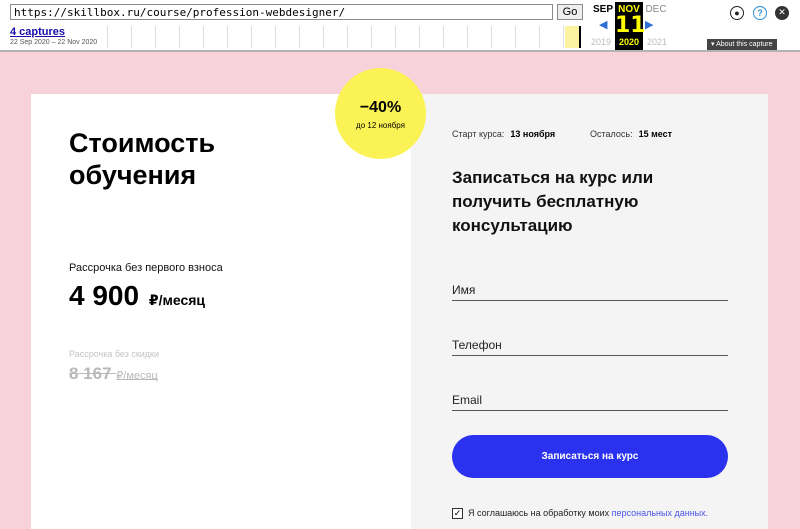 The image size is (800, 529). Describe the element at coordinates (572, 37) in the screenshot. I see `sparkline-current-capture` at that location.